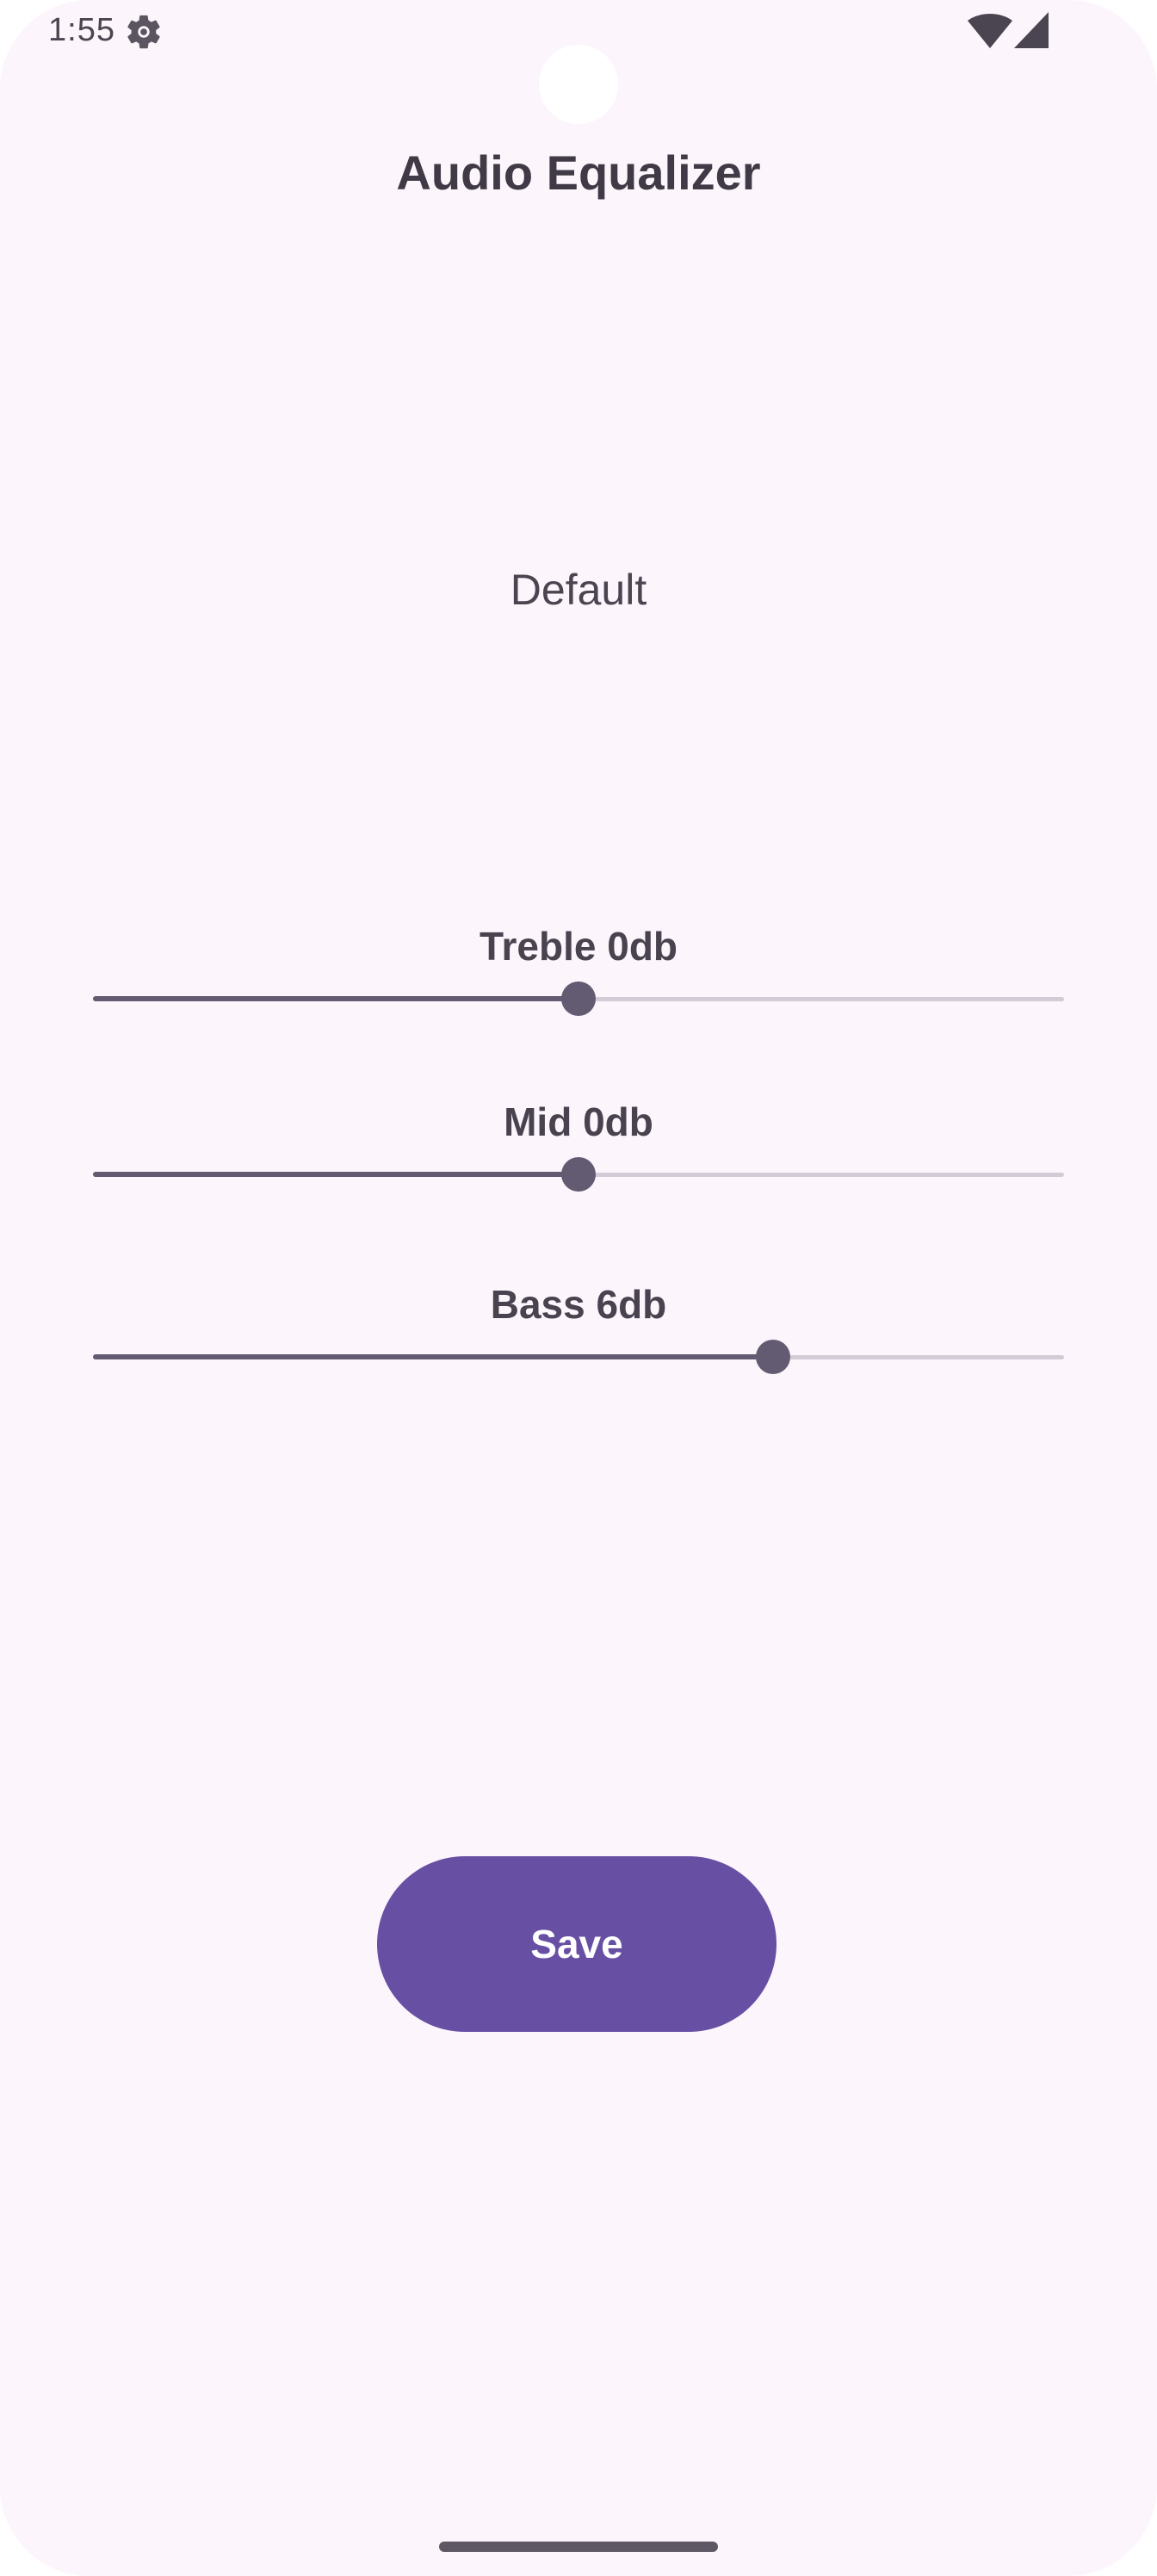  What do you see at coordinates (579, 1333) in the screenshot?
I see `bass-band: Bass 6db` at bounding box center [579, 1333].